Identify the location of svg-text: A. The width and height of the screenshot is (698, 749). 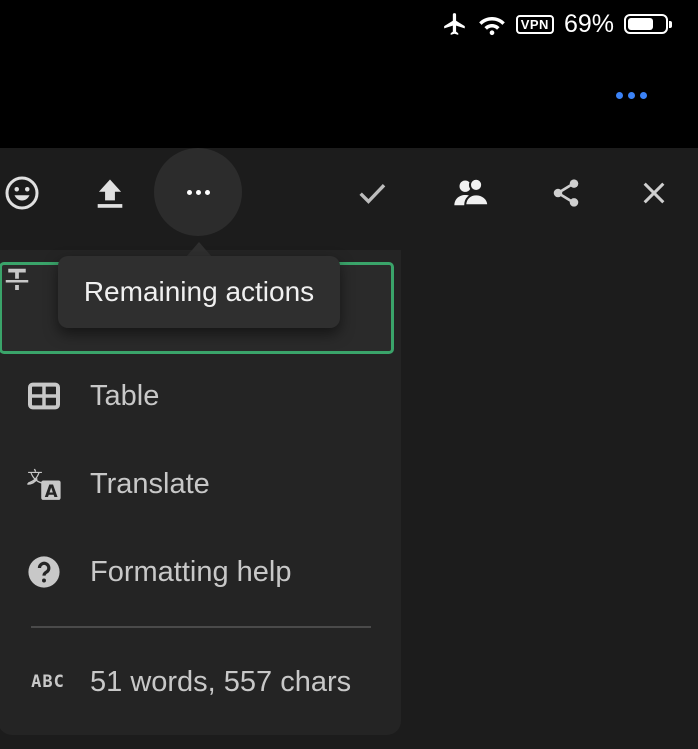
(51, 491).